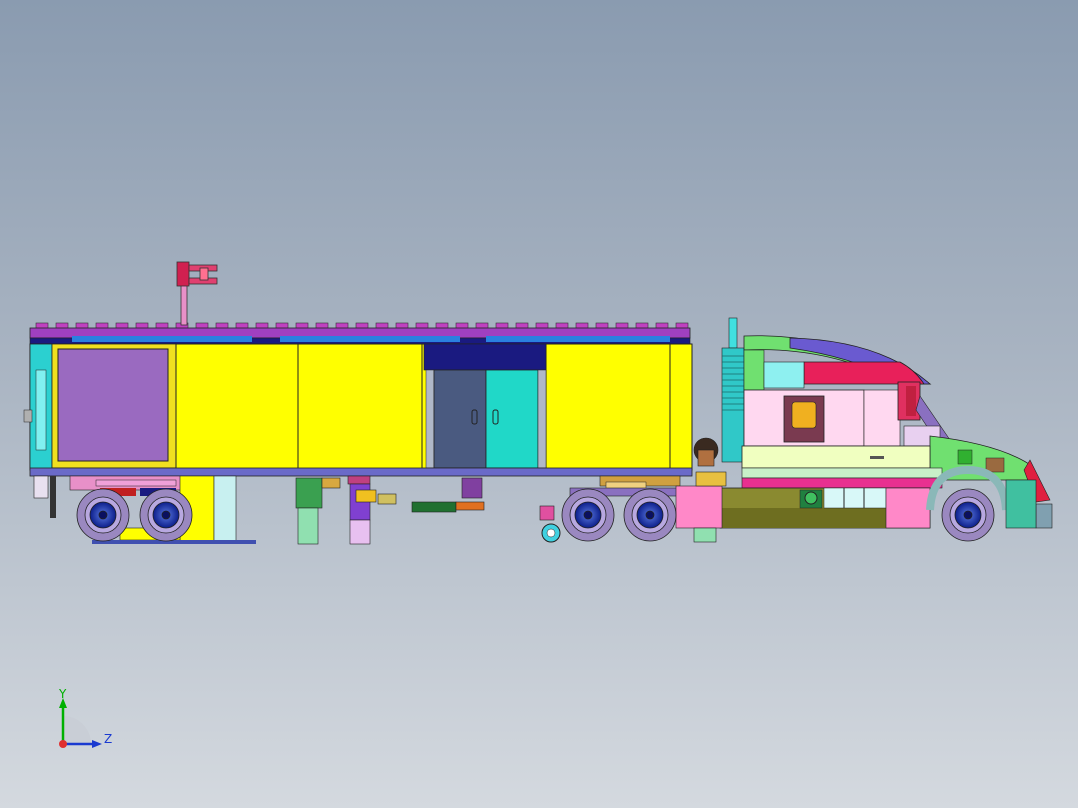  I want to click on driver-minifig, so click(710, 462).